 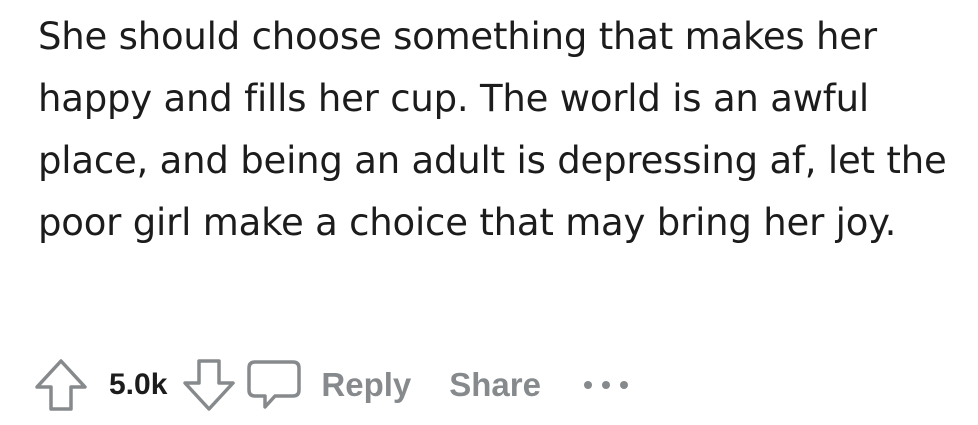 I want to click on more-options-button, so click(x=606, y=385).